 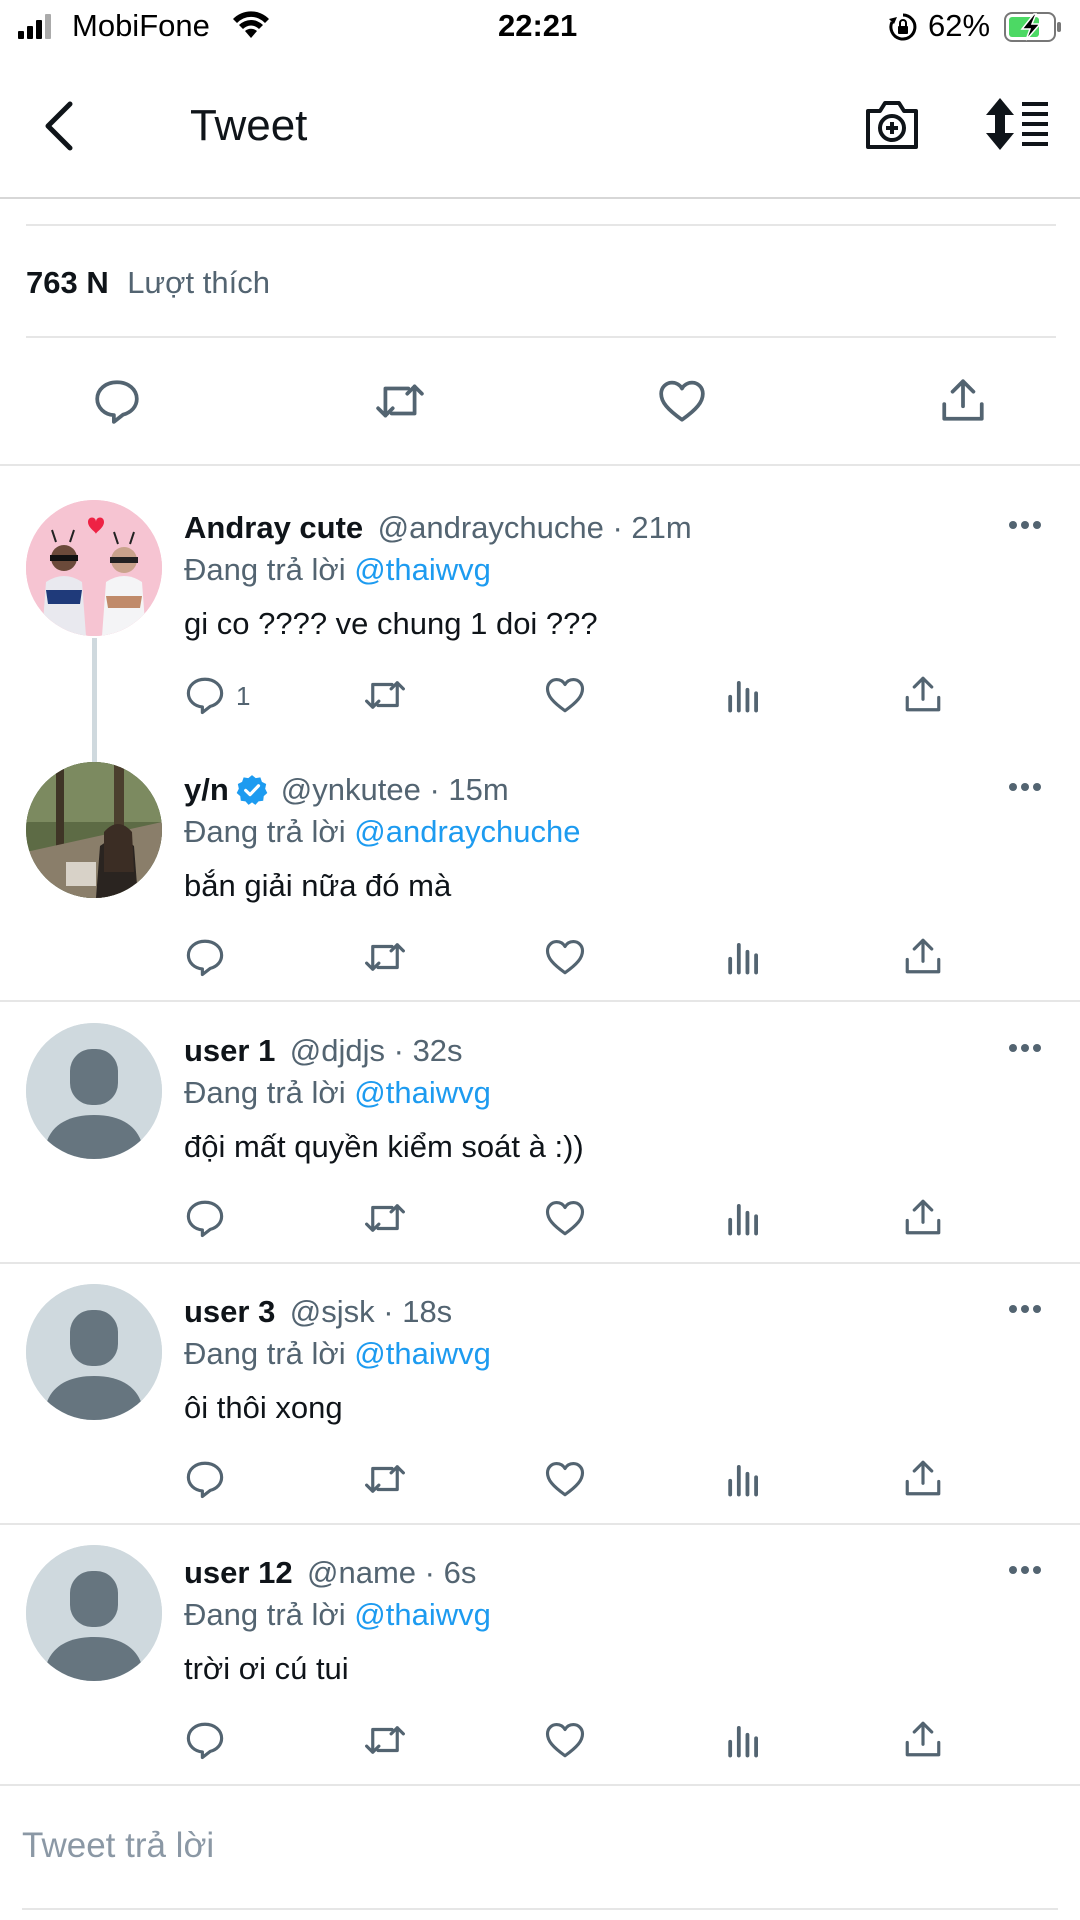 I want to click on reply-composer: Tweet trả lời, so click(x=540, y=1848).